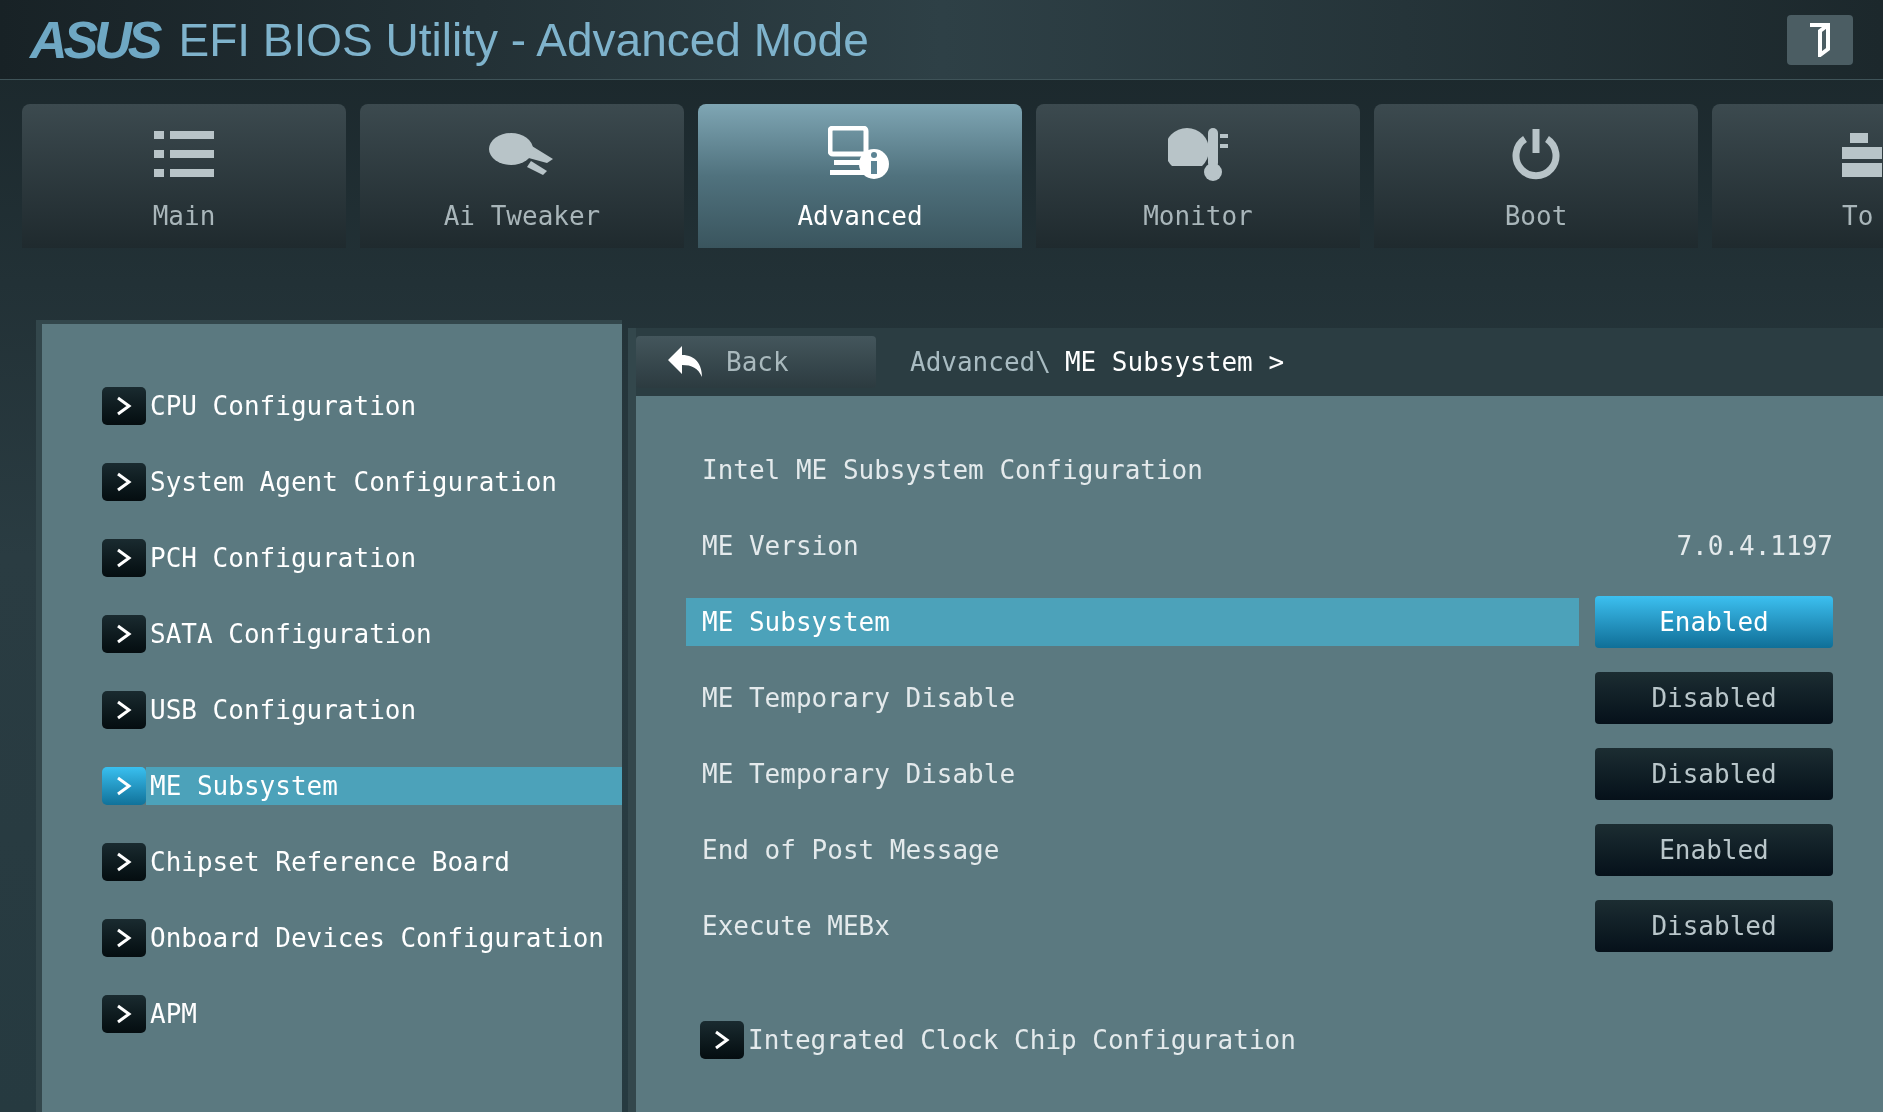  What do you see at coordinates (332, 786) in the screenshot?
I see `sidebar-item: ME Subsystem` at bounding box center [332, 786].